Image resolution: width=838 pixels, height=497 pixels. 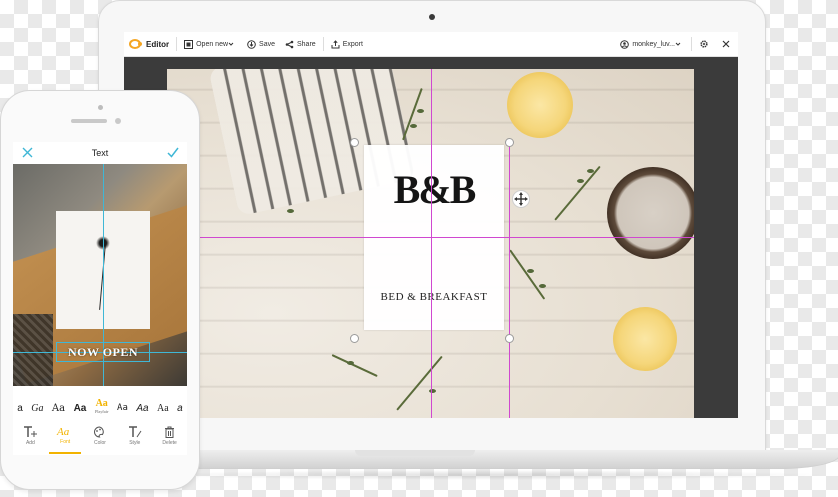 I want to click on tool-color: Color, so click(x=100, y=436).